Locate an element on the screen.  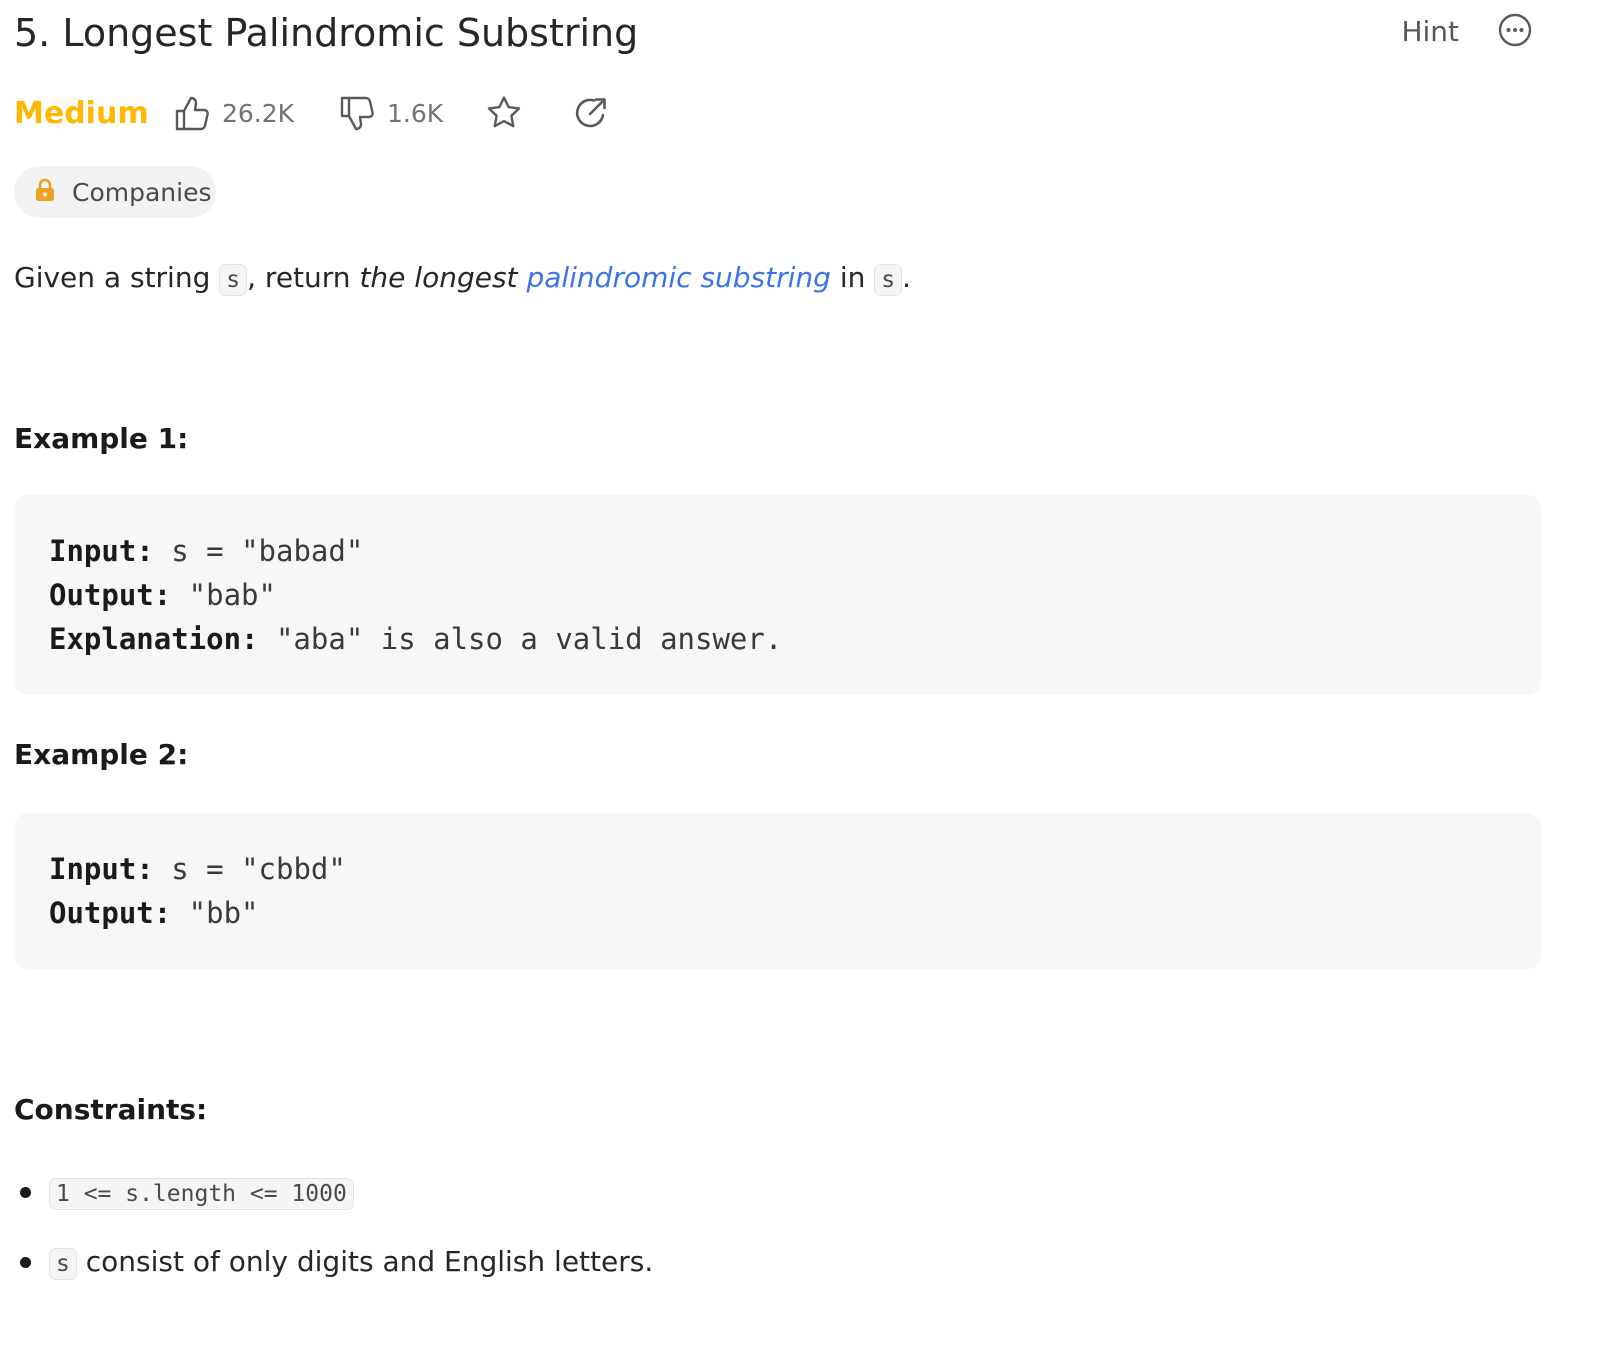
example-2-block: Input: s = "cbbd" Output: "bb" is located at coordinates (777, 891).